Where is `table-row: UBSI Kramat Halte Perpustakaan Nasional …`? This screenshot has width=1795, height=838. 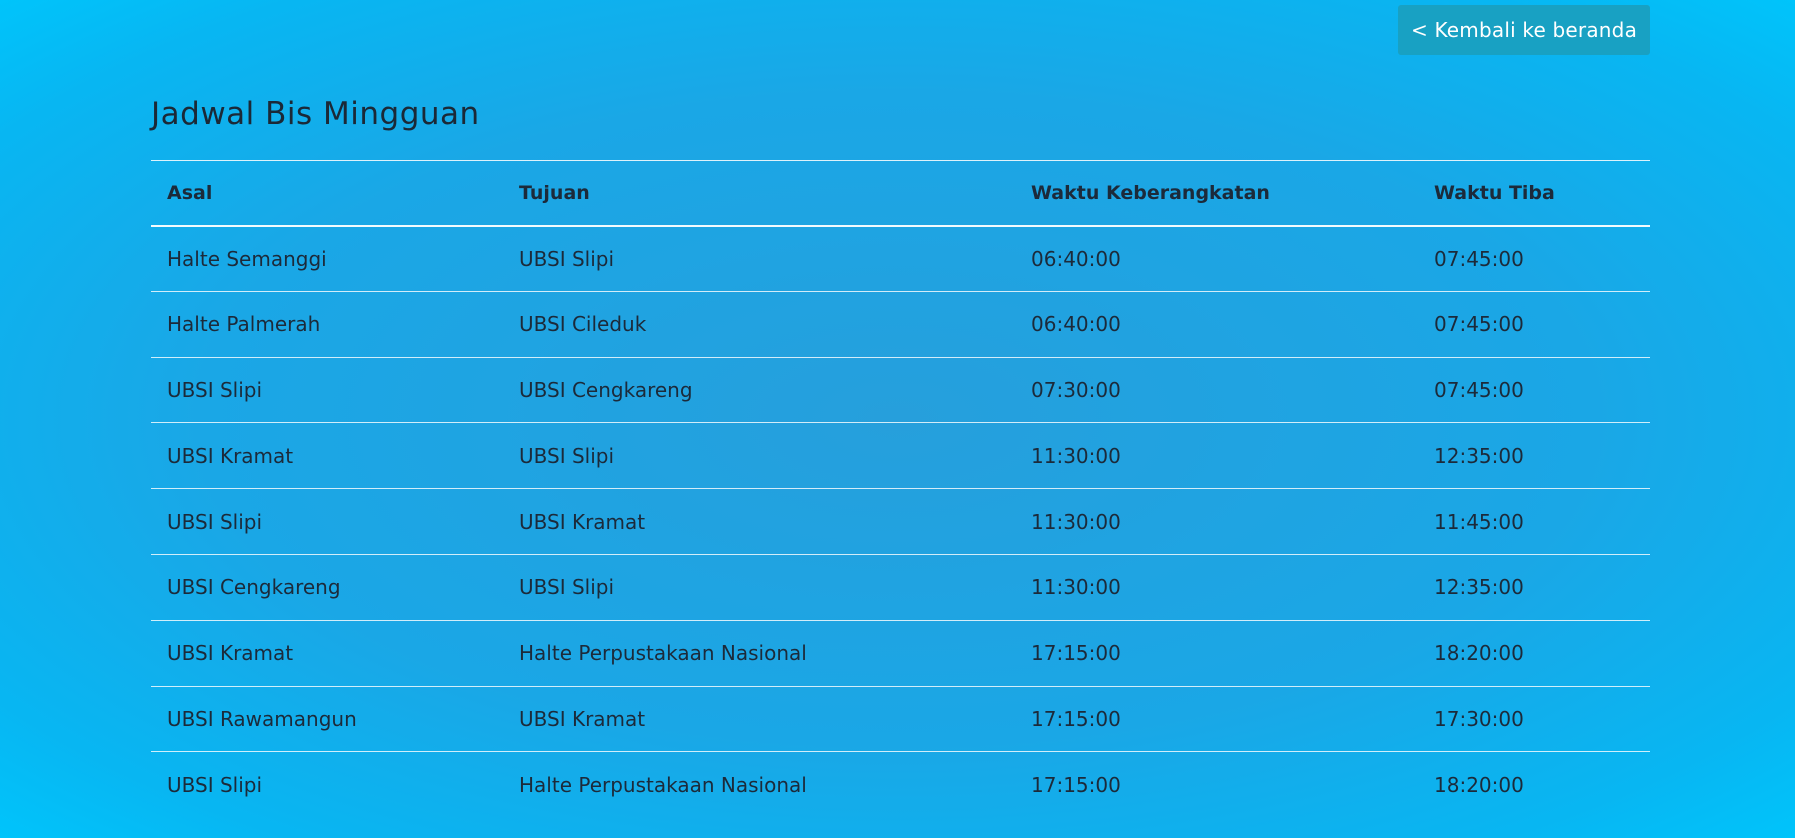
table-row: UBSI Kramat Halte Perpustakaan Nasional … is located at coordinates (900, 653).